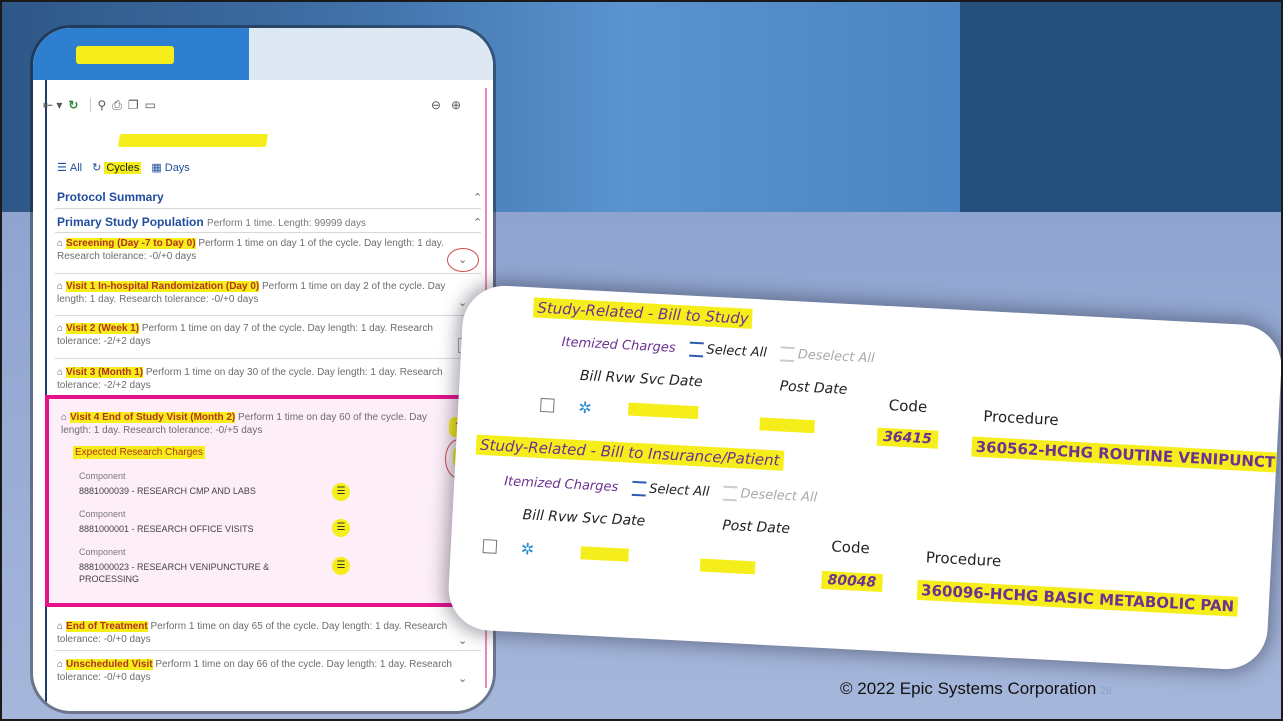  I want to click on toolbar-separator, so click(91, 105).